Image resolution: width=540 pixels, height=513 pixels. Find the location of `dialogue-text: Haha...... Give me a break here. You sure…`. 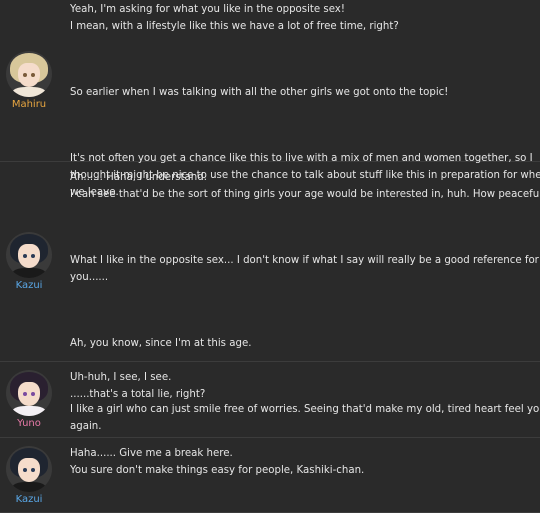

dialogue-text: Haha...... Give me a break here. You sure… is located at coordinates (299, 475).